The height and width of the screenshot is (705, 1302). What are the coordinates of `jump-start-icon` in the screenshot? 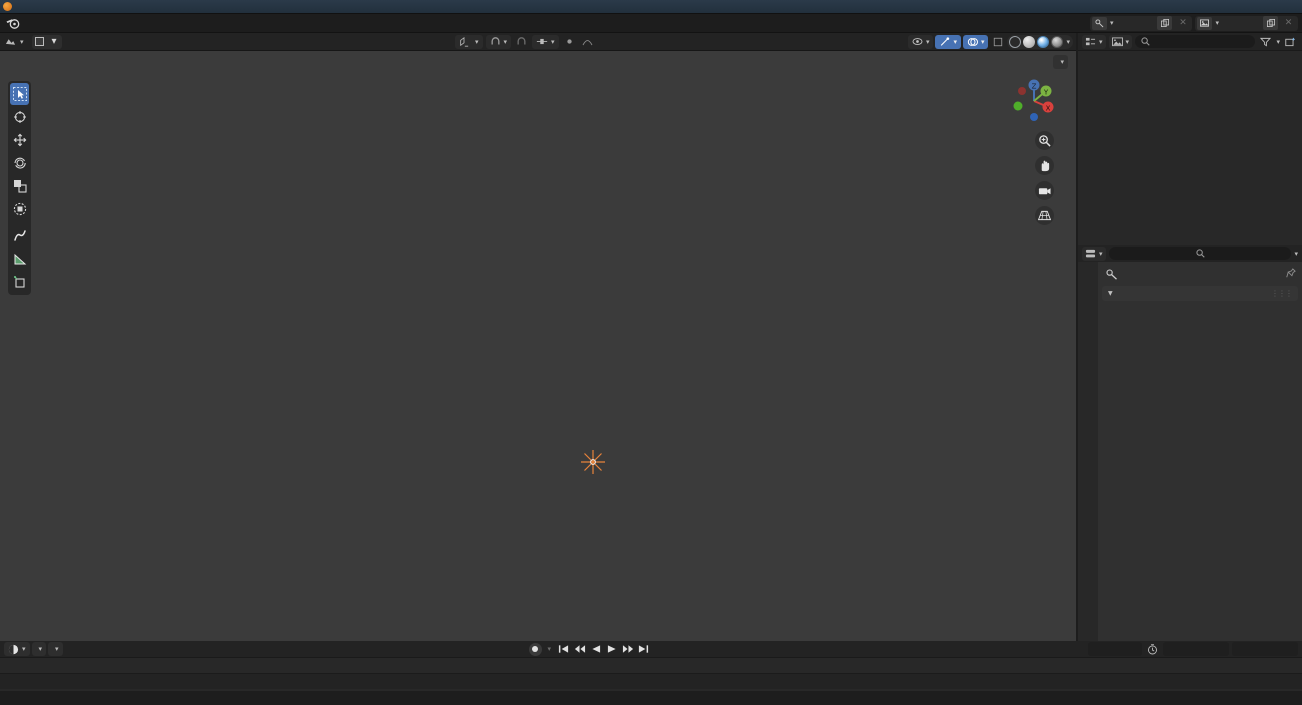 It's located at (563, 649).